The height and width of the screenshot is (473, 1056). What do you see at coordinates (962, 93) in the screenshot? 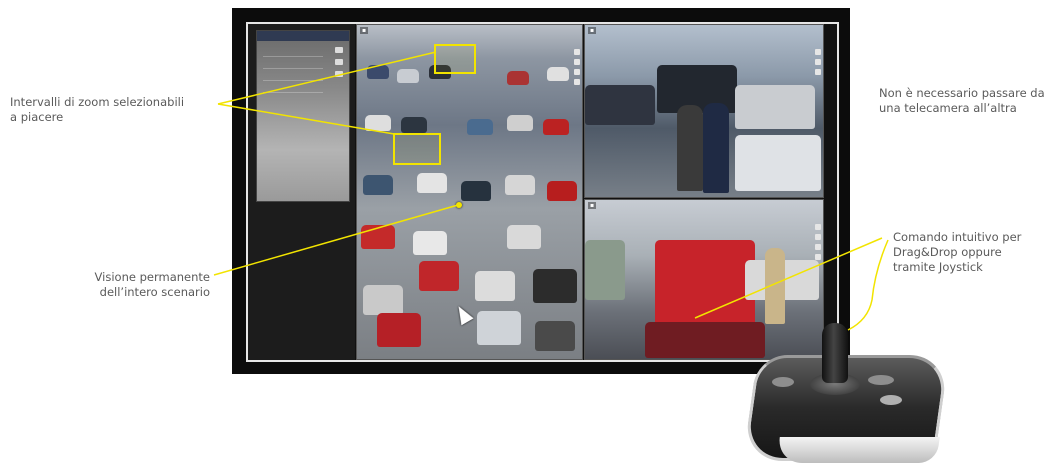
I see `annotation-nocam-line1: Non è necessario passare da` at bounding box center [962, 93].